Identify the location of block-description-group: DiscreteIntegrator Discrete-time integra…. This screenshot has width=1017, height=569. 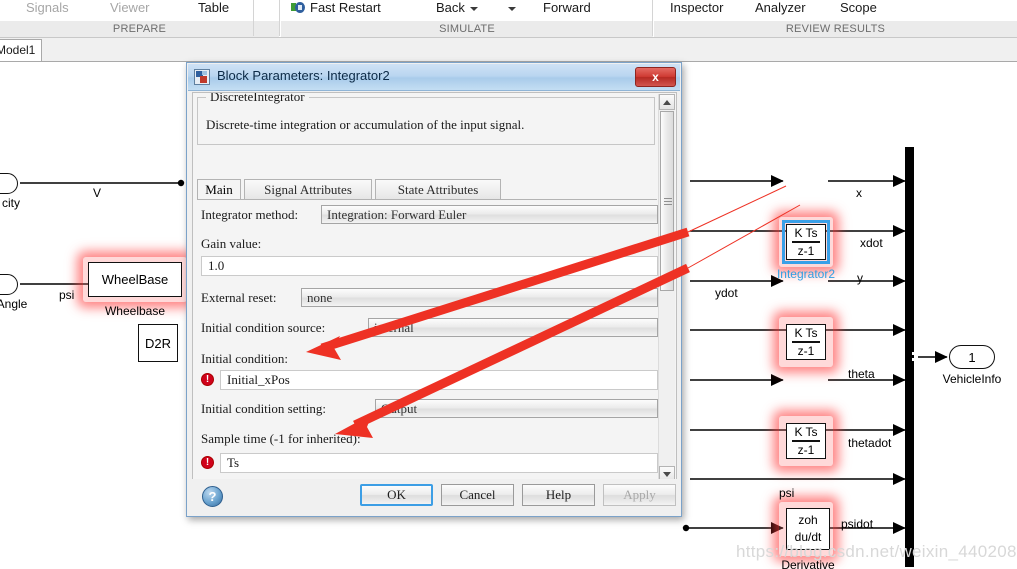
(426, 119).